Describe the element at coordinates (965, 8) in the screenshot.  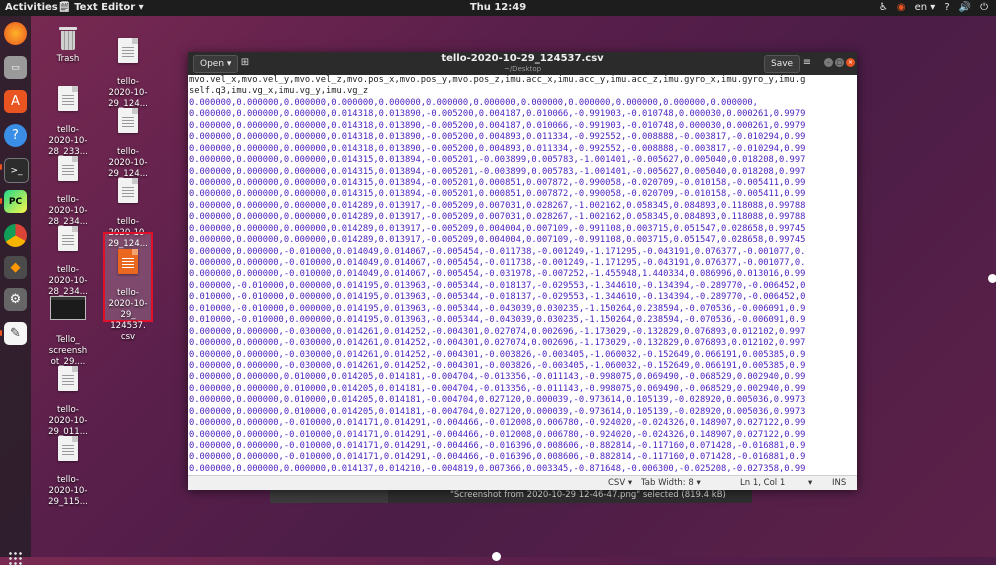
I see `volume-icon: 🔊` at that location.